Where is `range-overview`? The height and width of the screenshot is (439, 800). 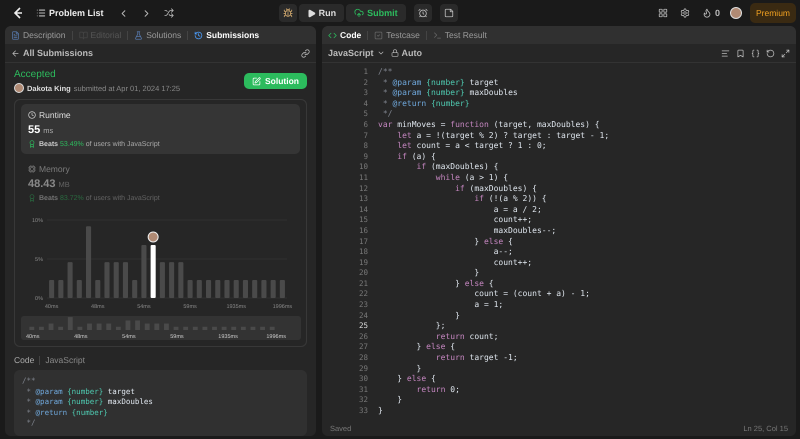
range-overview is located at coordinates (161, 328).